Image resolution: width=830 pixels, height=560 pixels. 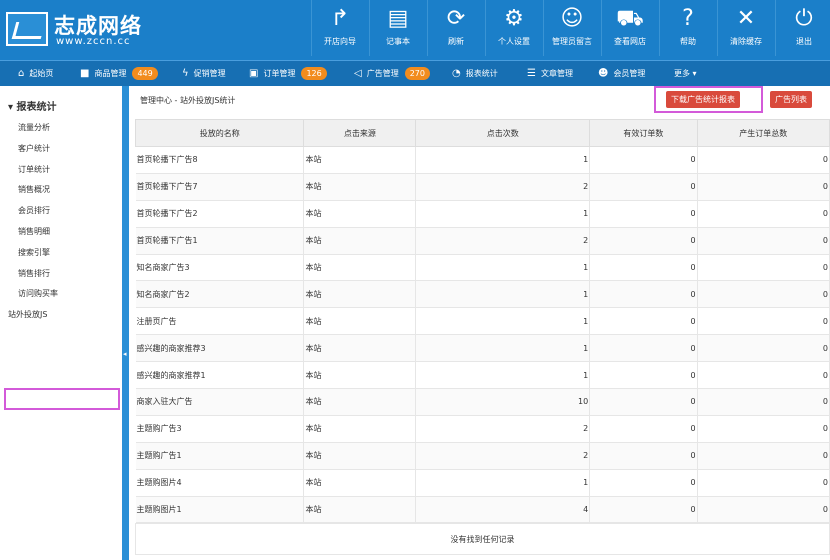 I want to click on toolbar-label: 管理员留言, so click(x=572, y=41).